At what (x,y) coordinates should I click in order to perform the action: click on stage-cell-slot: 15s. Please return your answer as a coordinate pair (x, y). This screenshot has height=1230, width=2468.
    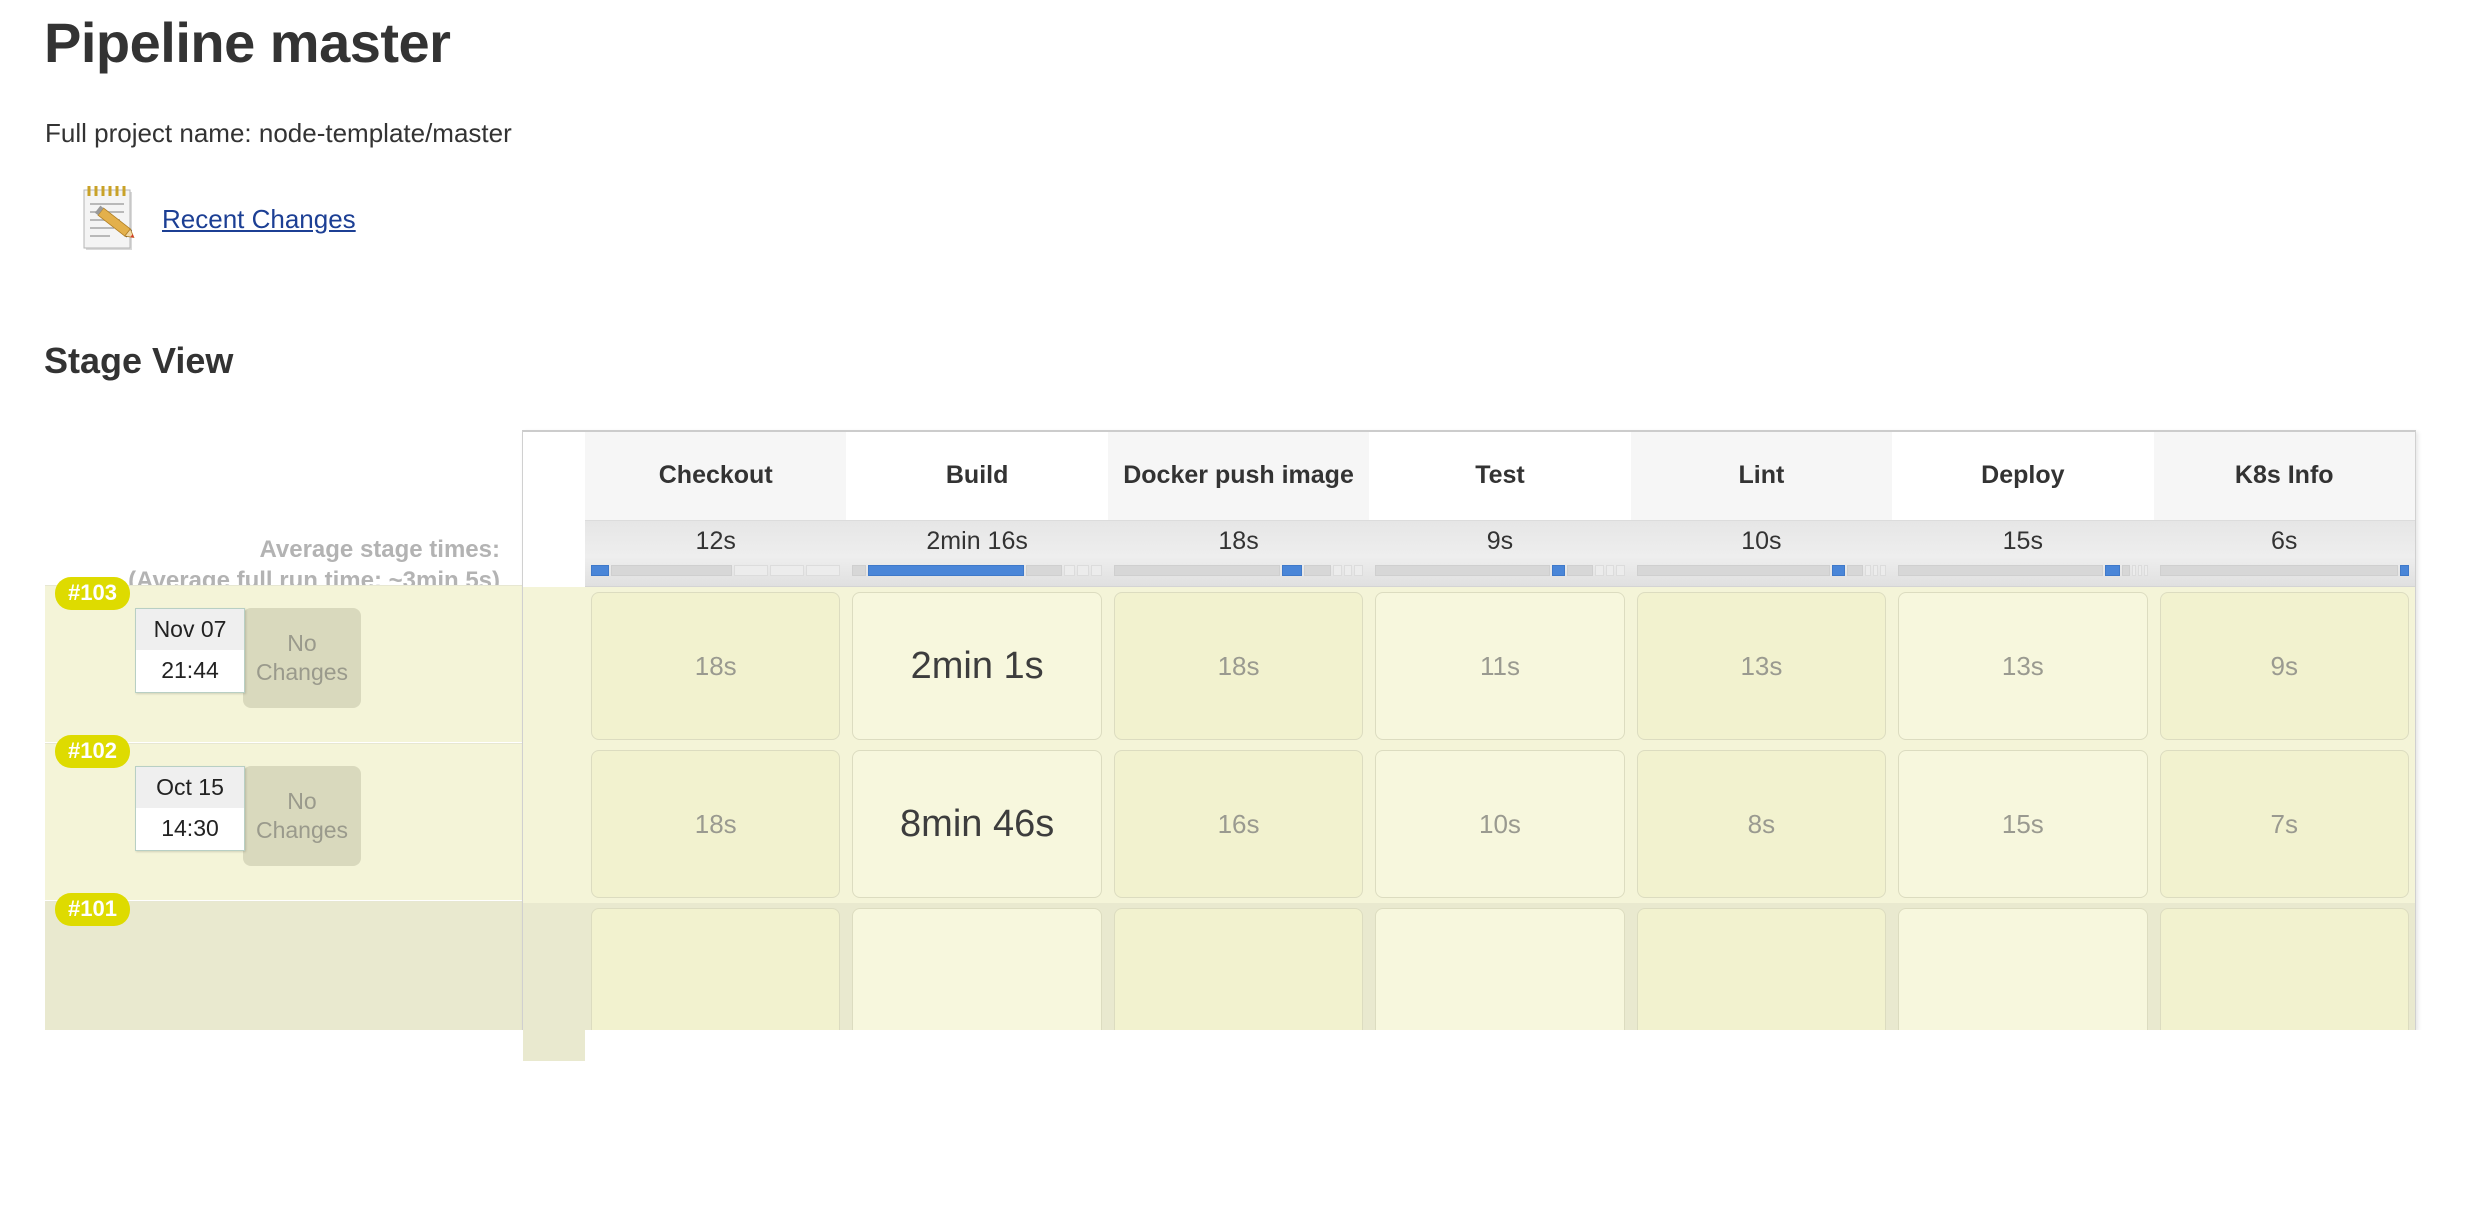
    Looking at the image, I should click on (2022, 824).